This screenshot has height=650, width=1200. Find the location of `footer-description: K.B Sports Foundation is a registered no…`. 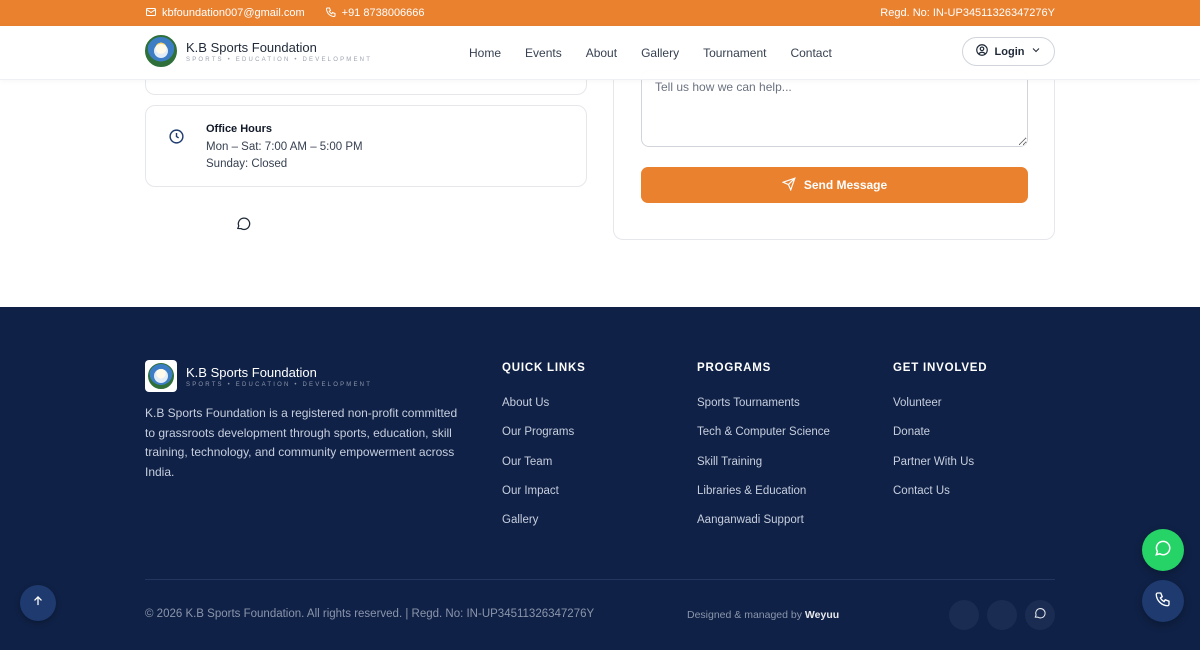

footer-description: K.B Sports Foundation is a registered no… is located at coordinates (301, 442).